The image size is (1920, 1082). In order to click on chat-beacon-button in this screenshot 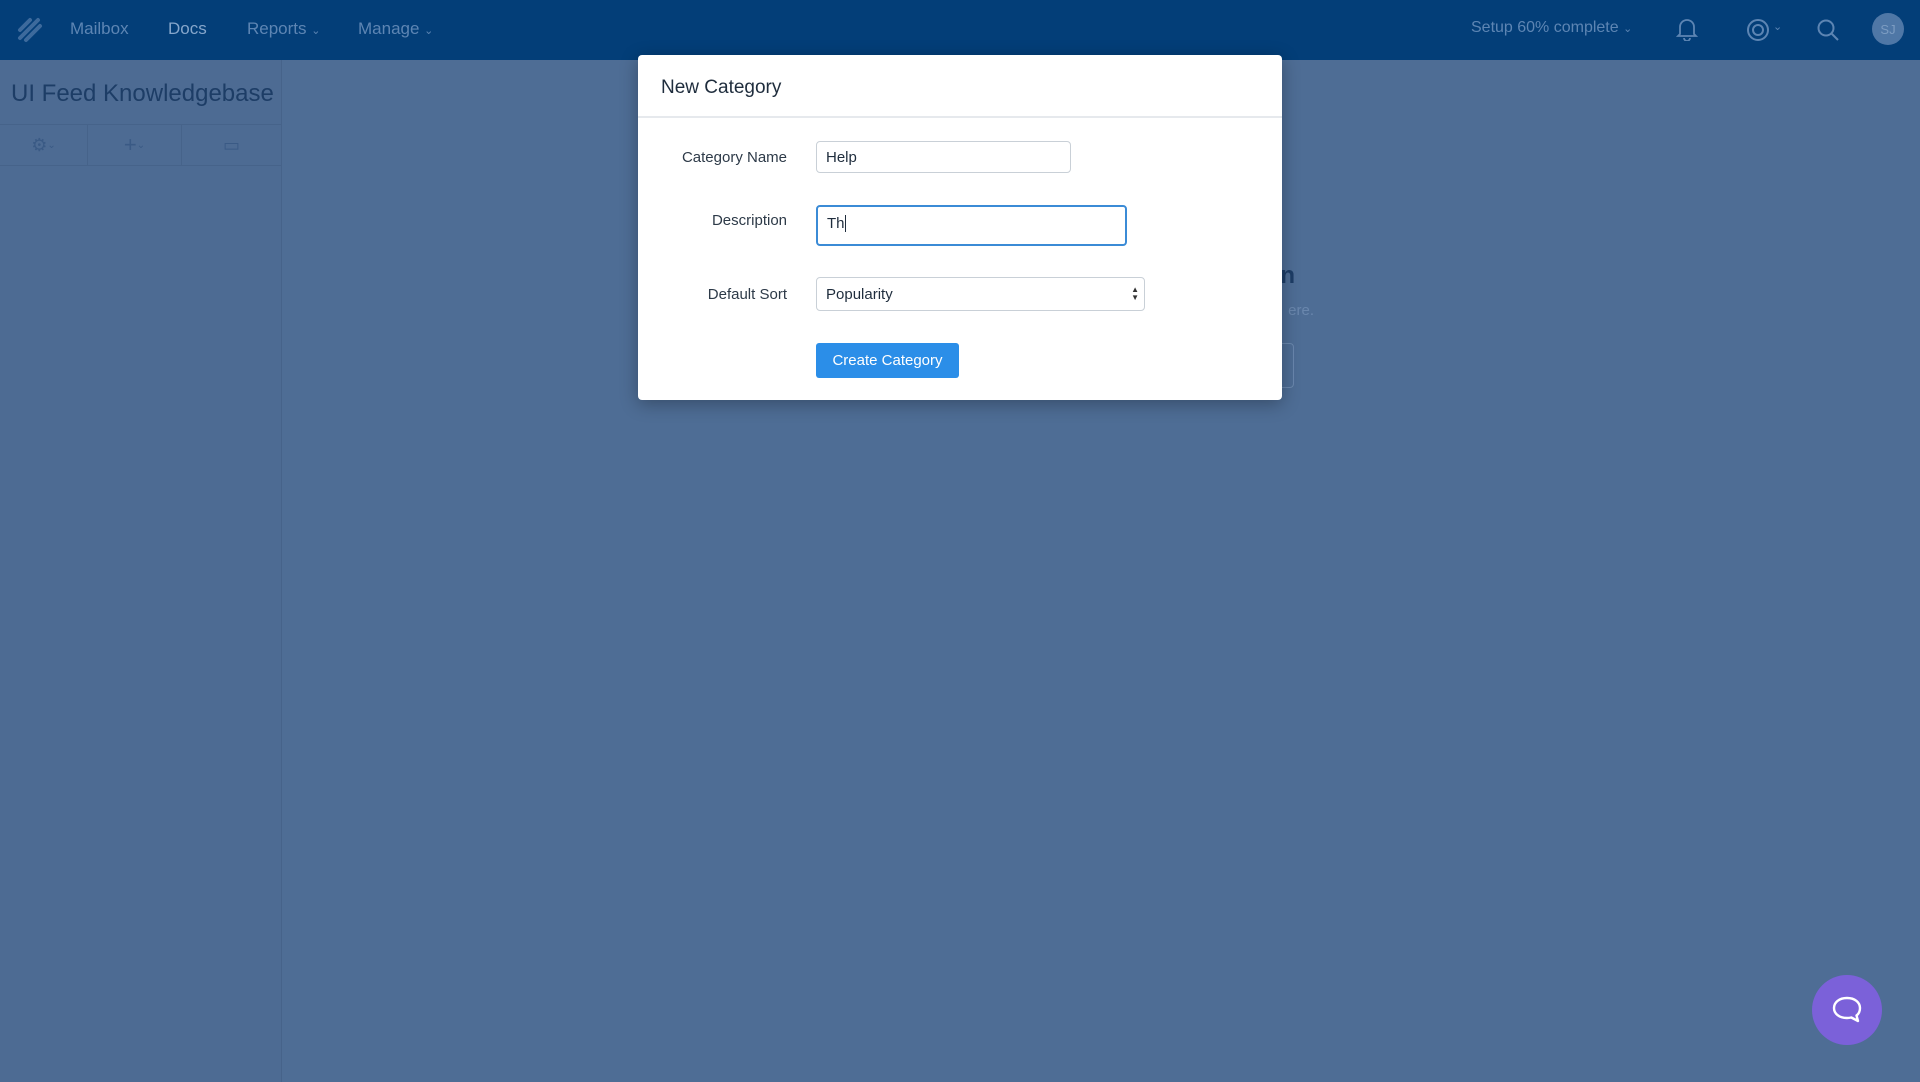, I will do `click(1847, 1010)`.